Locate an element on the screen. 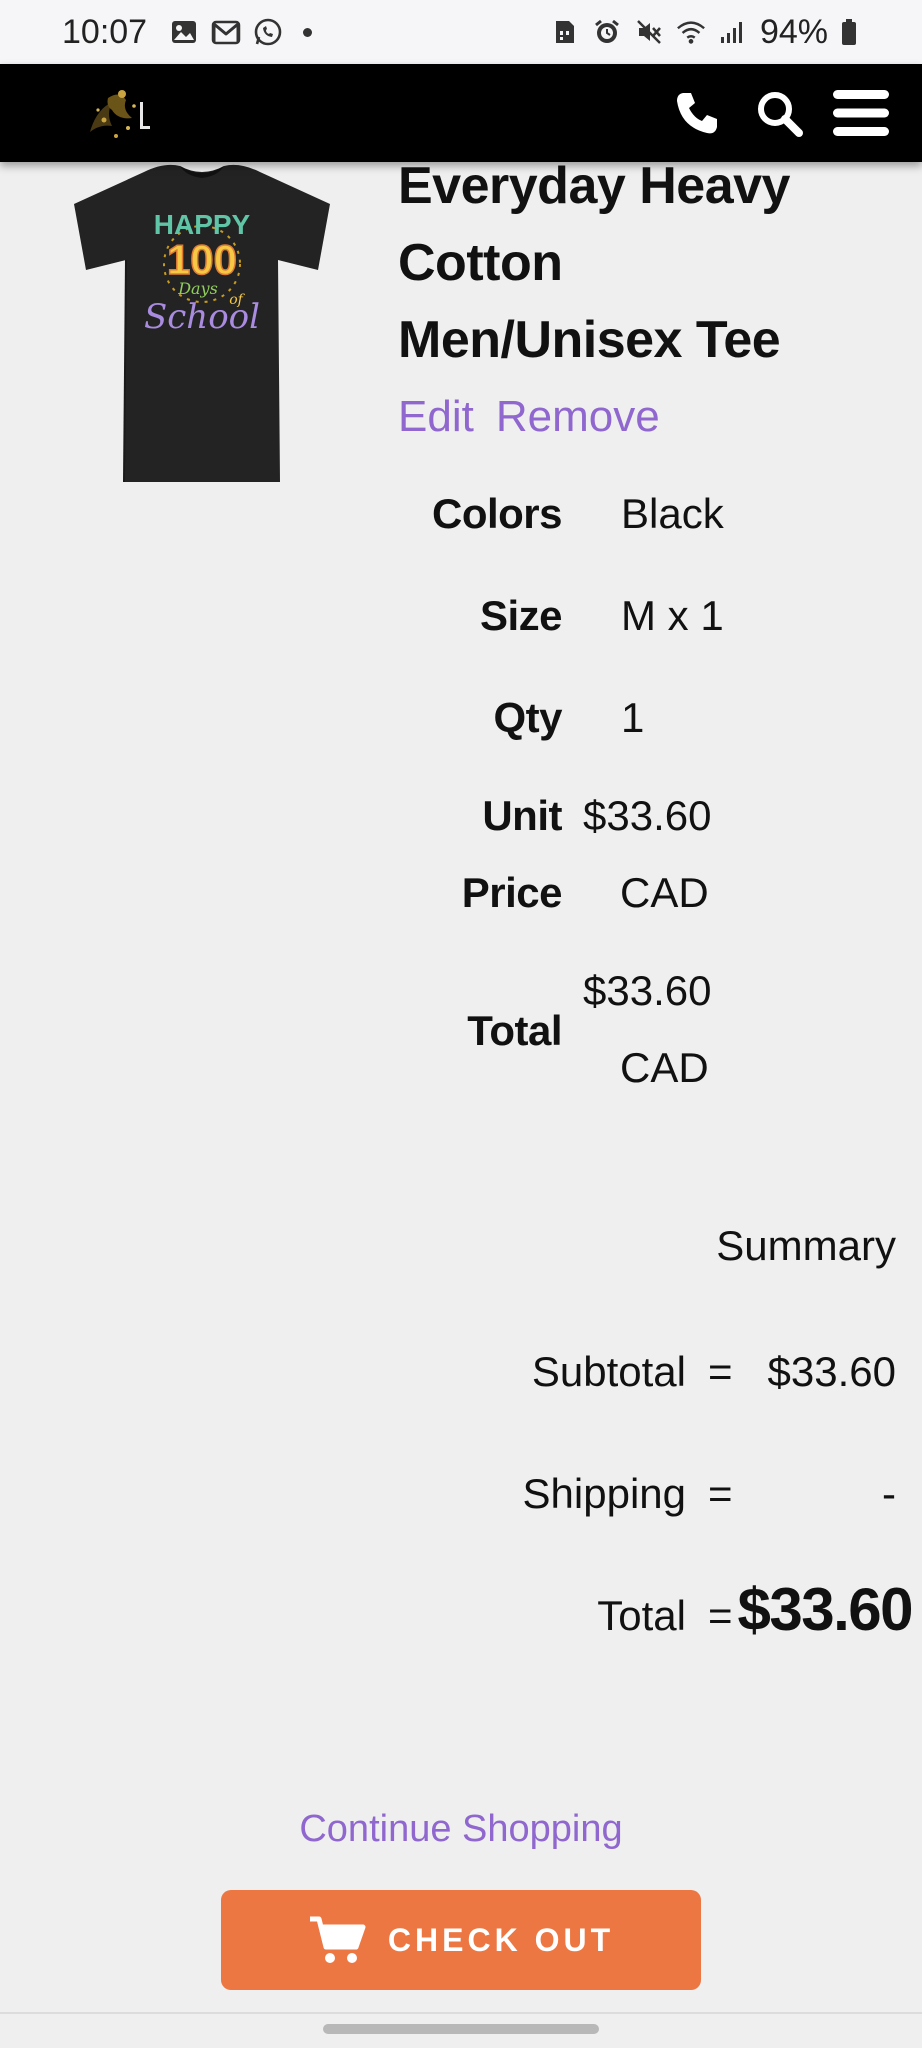 The height and width of the screenshot is (2048, 922). product-title: Everyday Heavy Cotton Men/Unisex Tee is located at coordinates (638, 263).